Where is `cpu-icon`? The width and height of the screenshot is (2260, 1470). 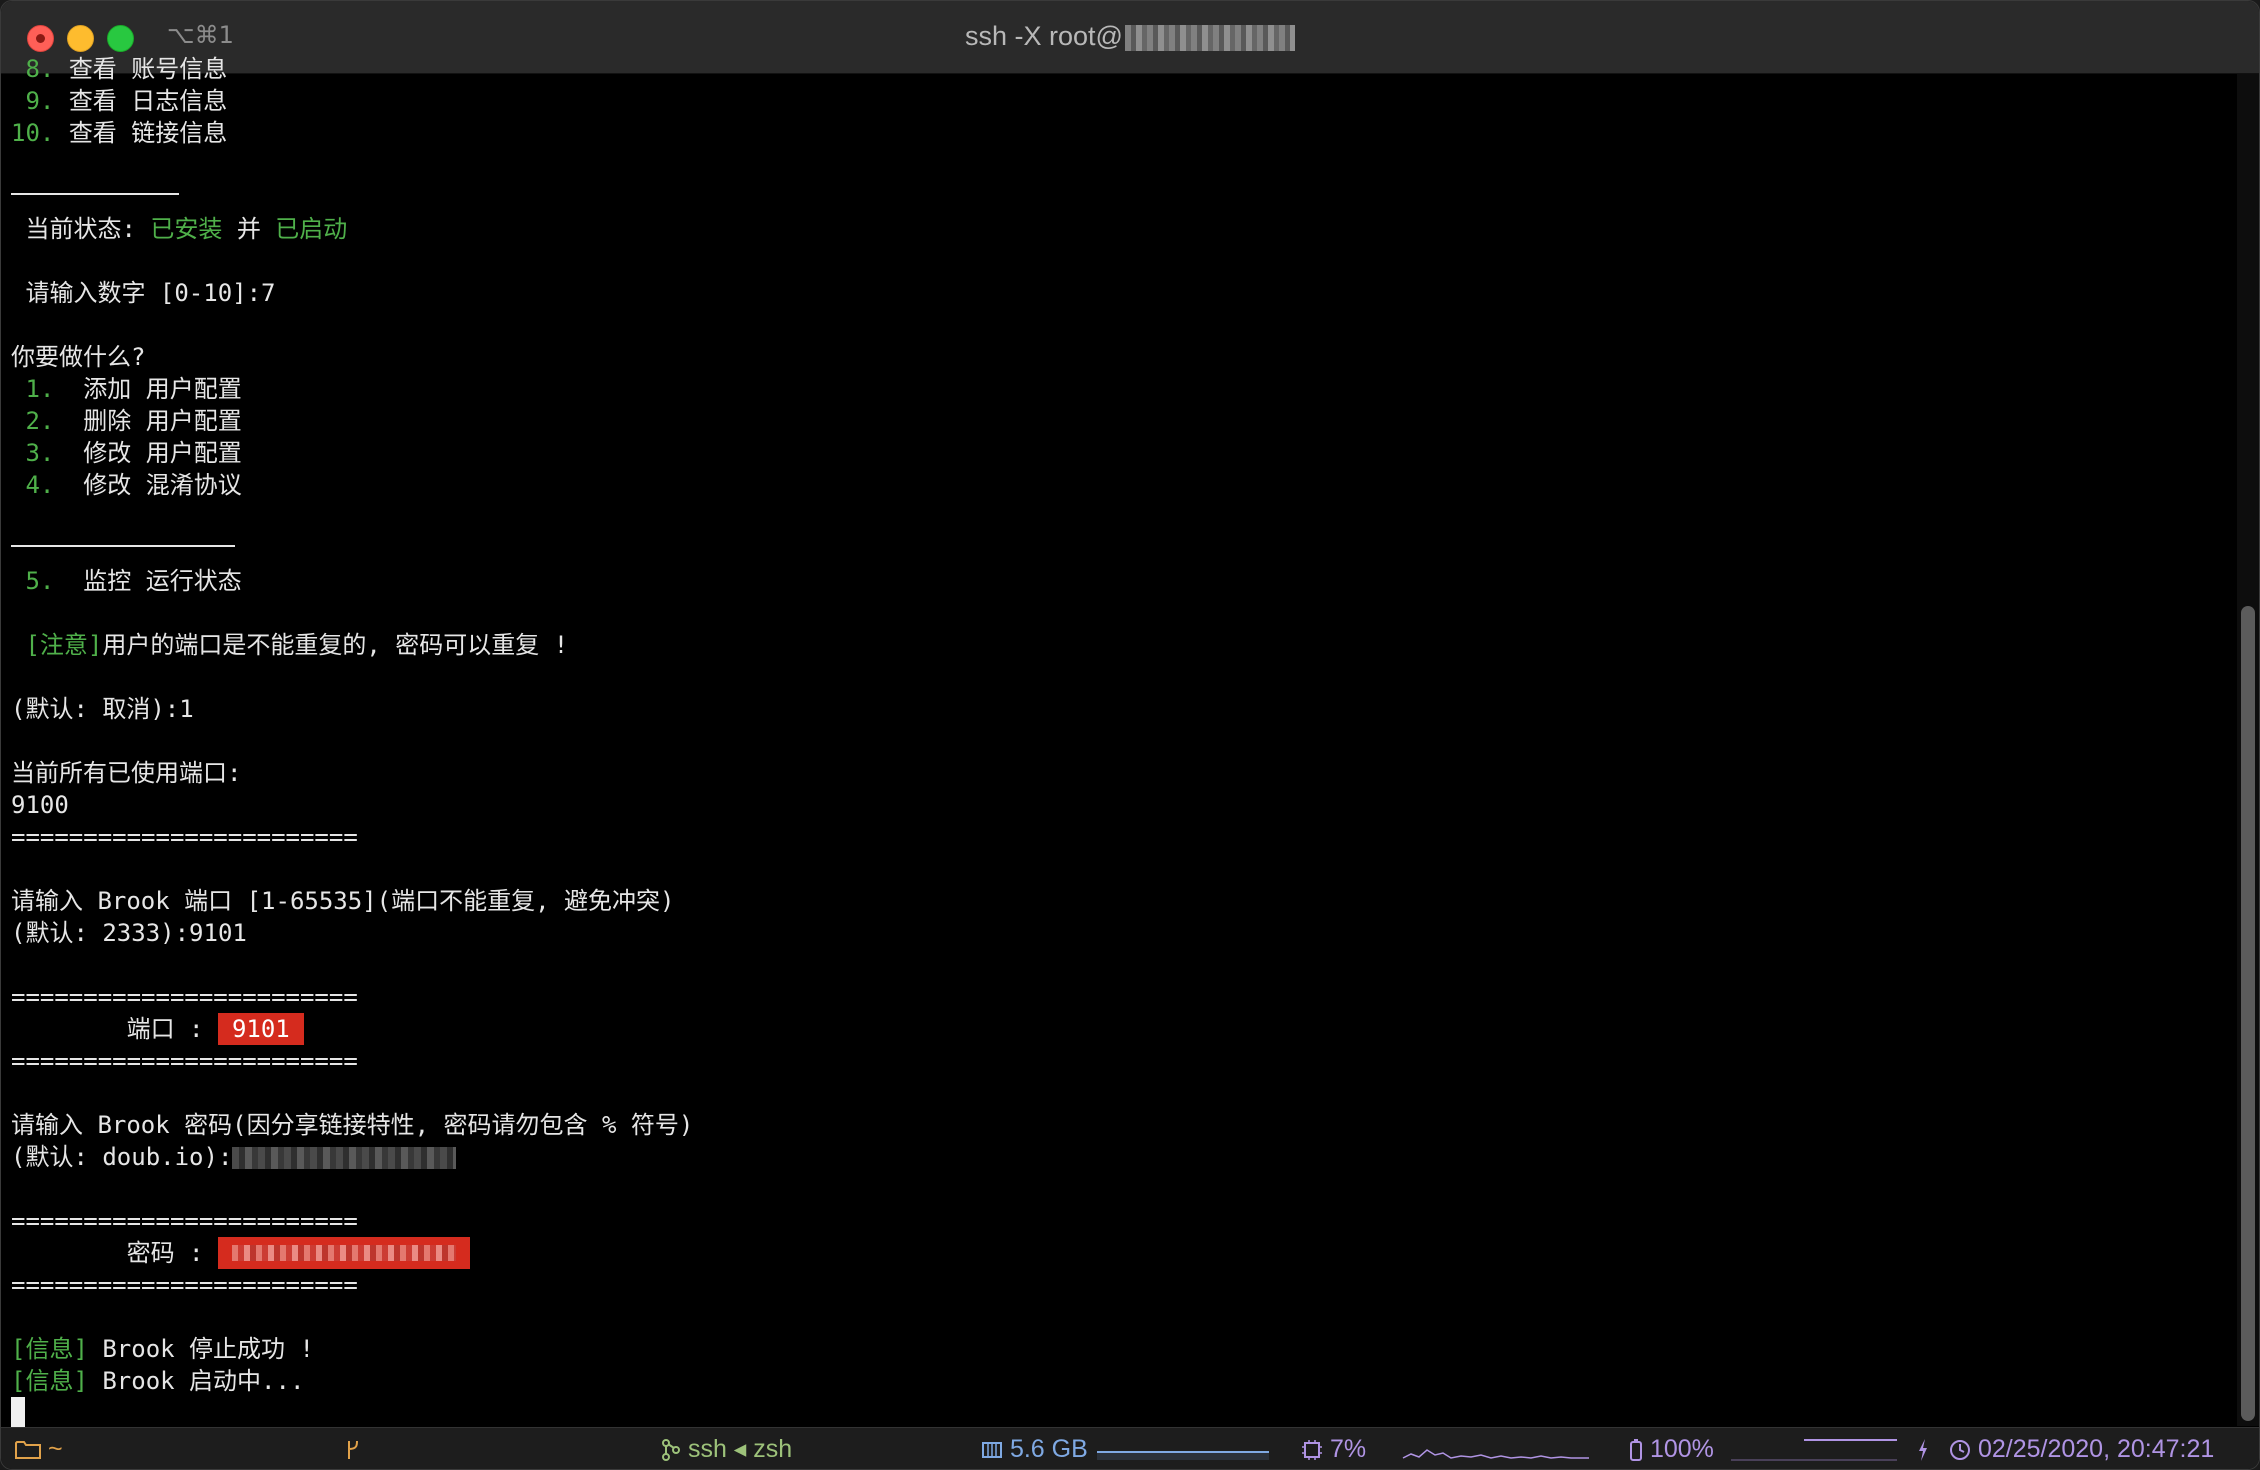 cpu-icon is located at coordinates (1315, 1449).